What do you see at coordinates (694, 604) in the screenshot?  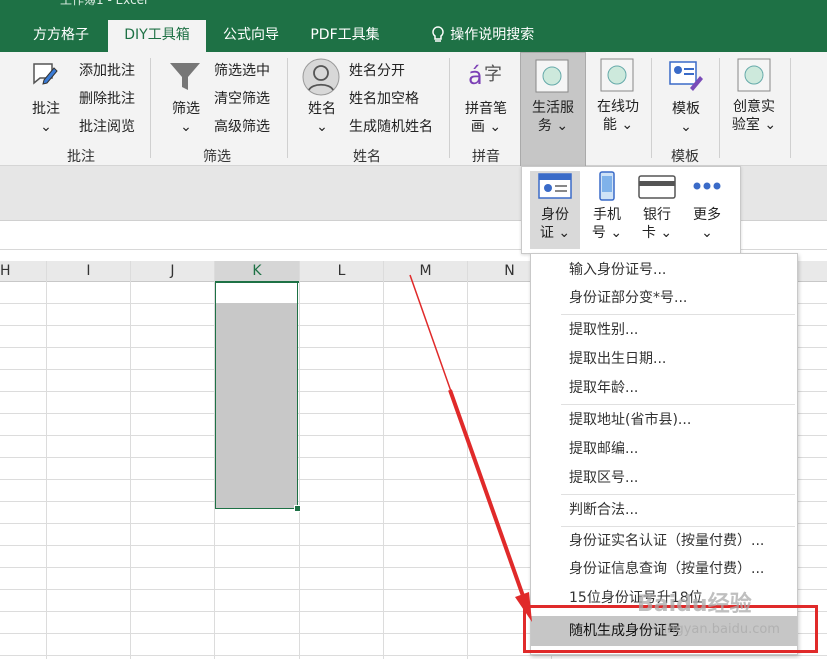 I see `watermark-brand: Baidu经验` at bounding box center [694, 604].